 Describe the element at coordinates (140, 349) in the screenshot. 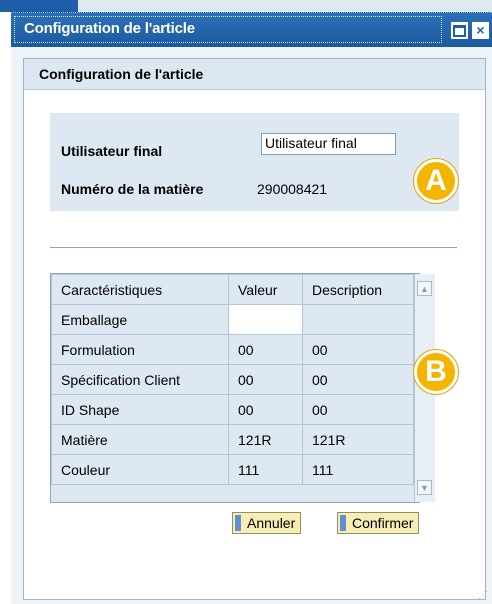

I see `cell-characteristic: Formulation` at that location.